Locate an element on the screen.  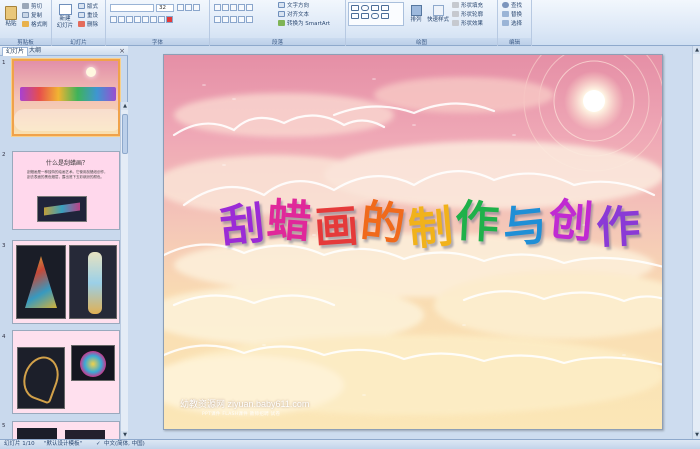
slide4-picture-right is located at coordinates (93, 363).